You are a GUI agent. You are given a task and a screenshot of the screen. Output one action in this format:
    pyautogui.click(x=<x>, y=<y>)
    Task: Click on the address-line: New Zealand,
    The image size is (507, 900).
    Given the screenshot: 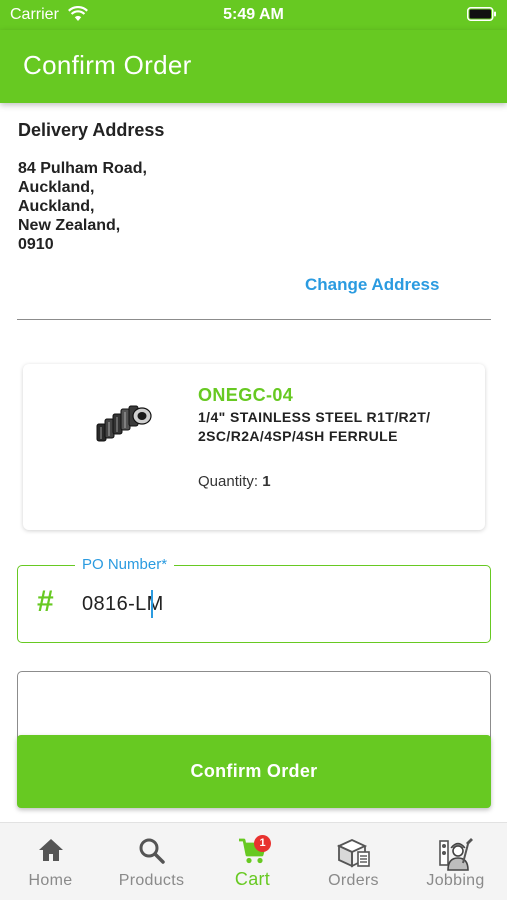 What is the action you would take?
    pyautogui.click(x=69, y=225)
    